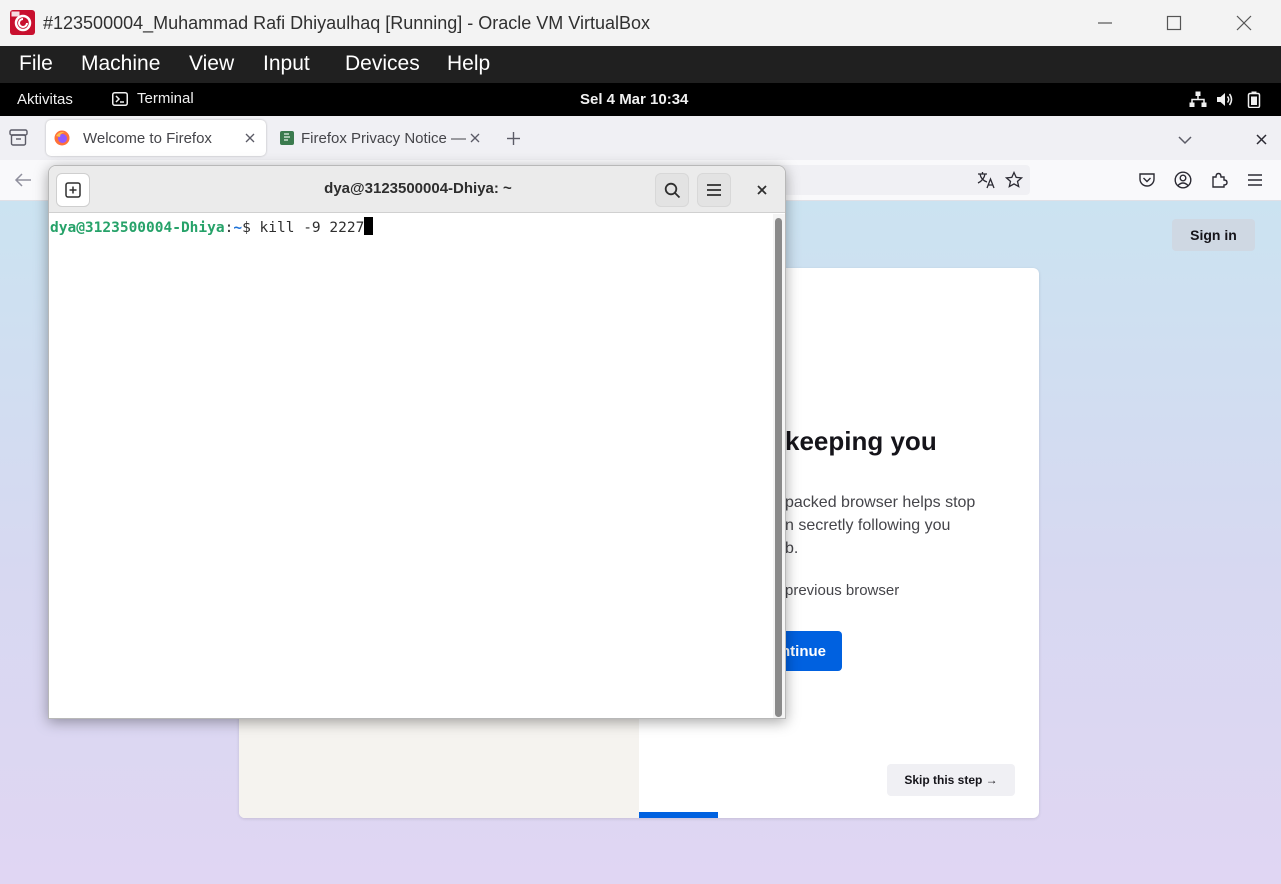 The height and width of the screenshot is (884, 1281). I want to click on hamburger-icon, so click(714, 190).